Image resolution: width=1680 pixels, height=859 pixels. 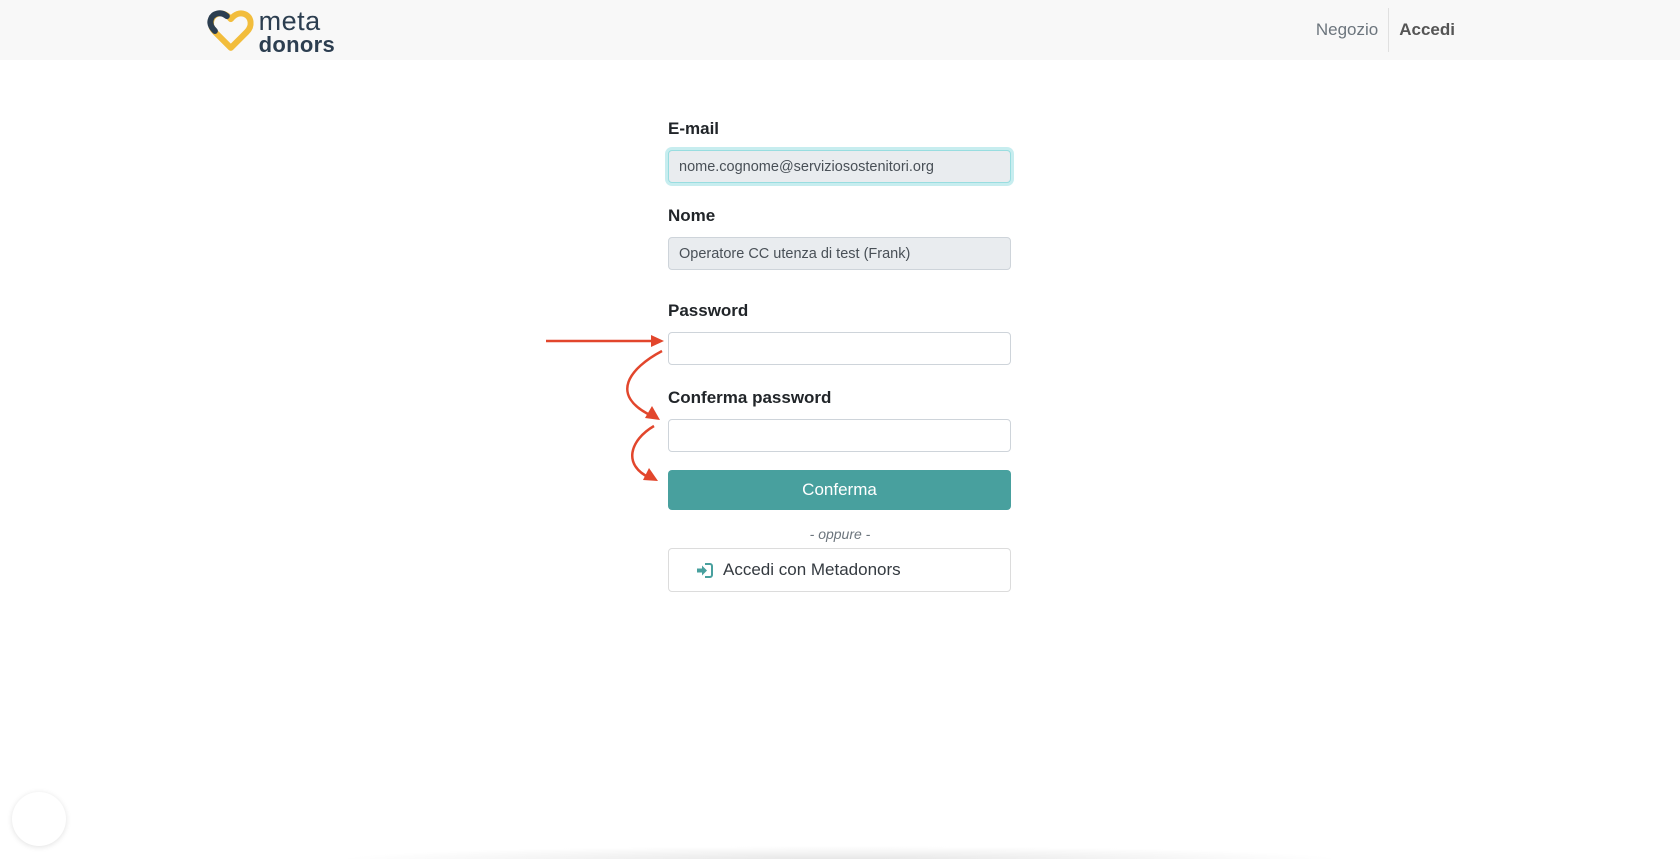 I want to click on logo-text-meta: meta, so click(x=289, y=21).